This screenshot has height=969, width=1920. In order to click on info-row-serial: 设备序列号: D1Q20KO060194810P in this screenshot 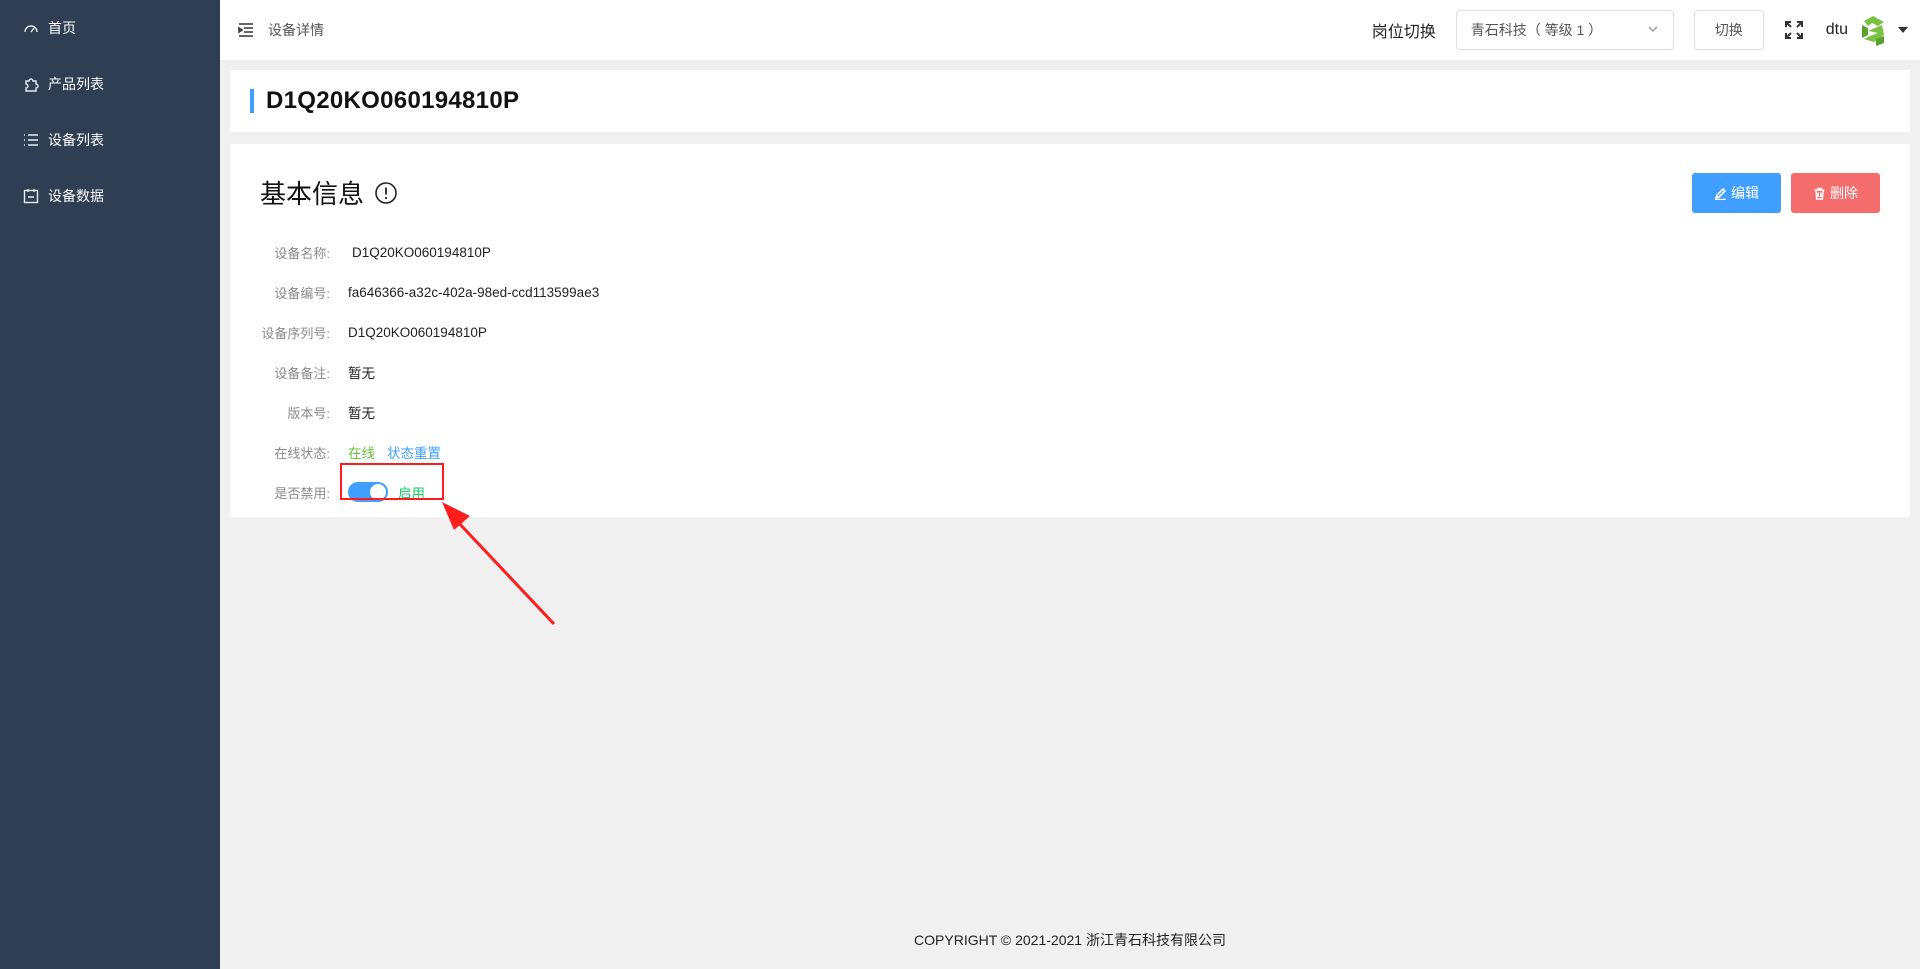, I will do `click(414, 332)`.